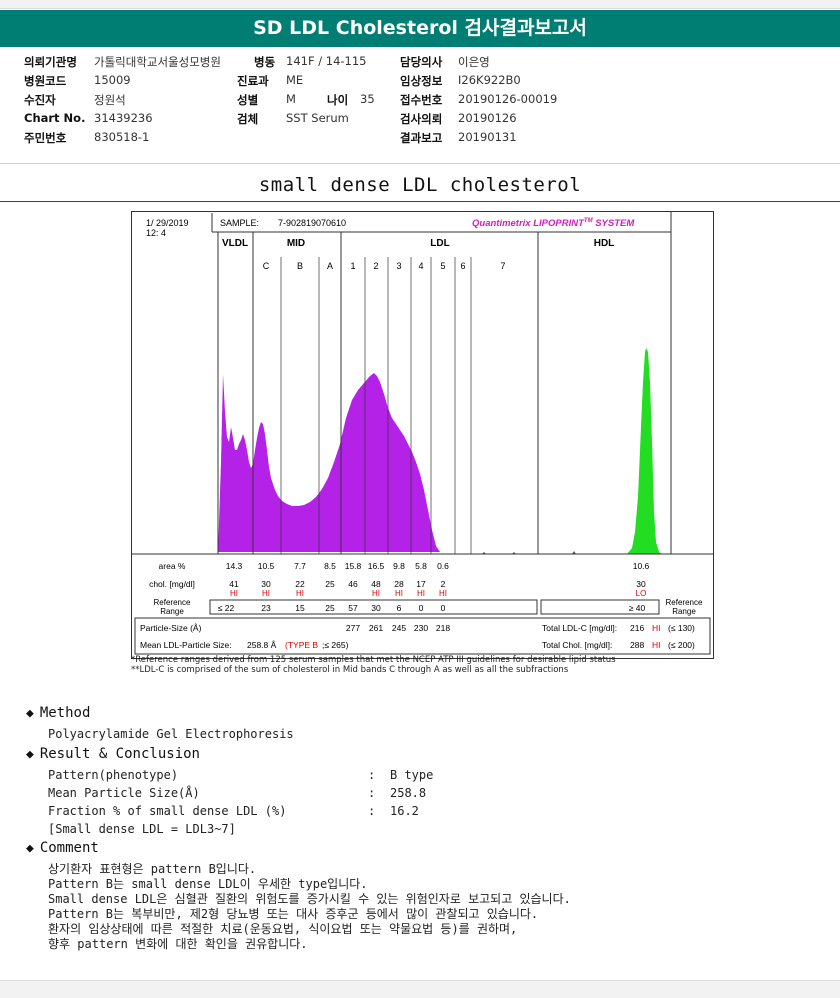  What do you see at coordinates (404, 811) in the screenshot?
I see `fraction-value: 16.2` at bounding box center [404, 811].